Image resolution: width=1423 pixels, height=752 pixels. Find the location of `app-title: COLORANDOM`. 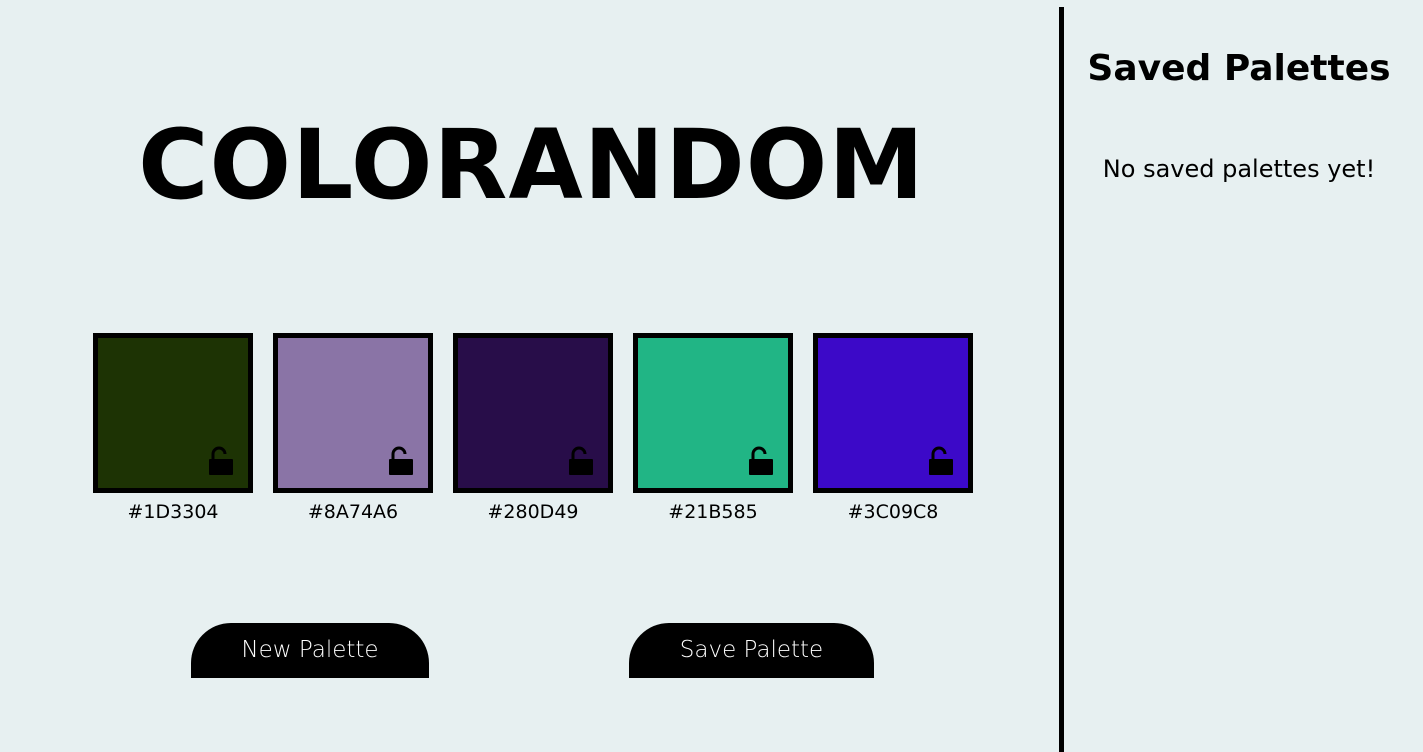

app-title: COLORANDOM is located at coordinates (531, 165).